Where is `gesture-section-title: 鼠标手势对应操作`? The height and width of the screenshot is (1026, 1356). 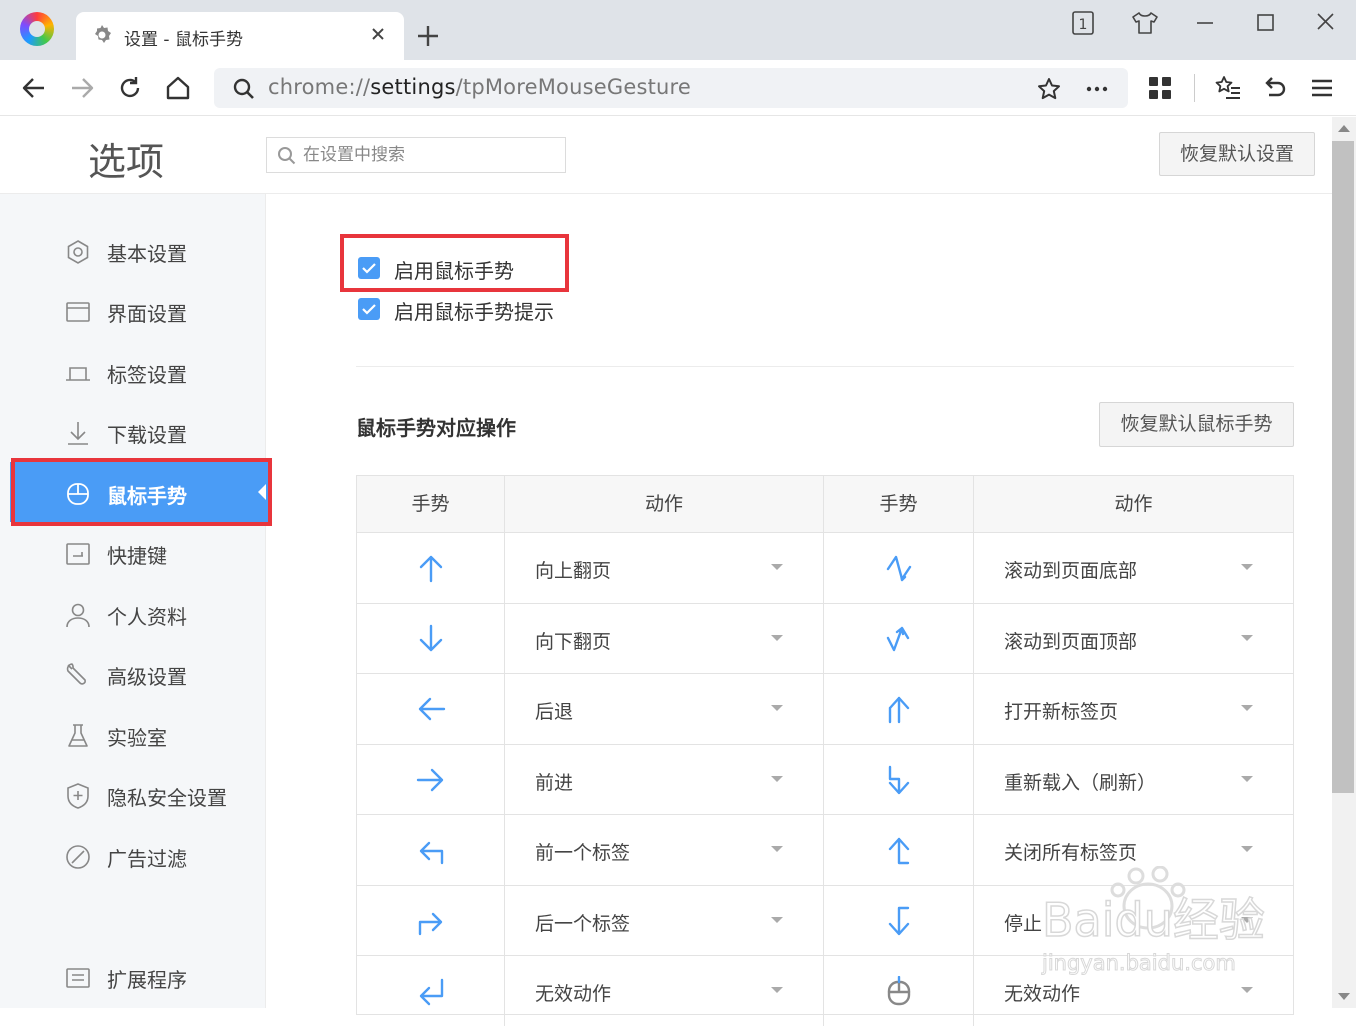
gesture-section-title: 鼠标手势对应操作 is located at coordinates (436, 428).